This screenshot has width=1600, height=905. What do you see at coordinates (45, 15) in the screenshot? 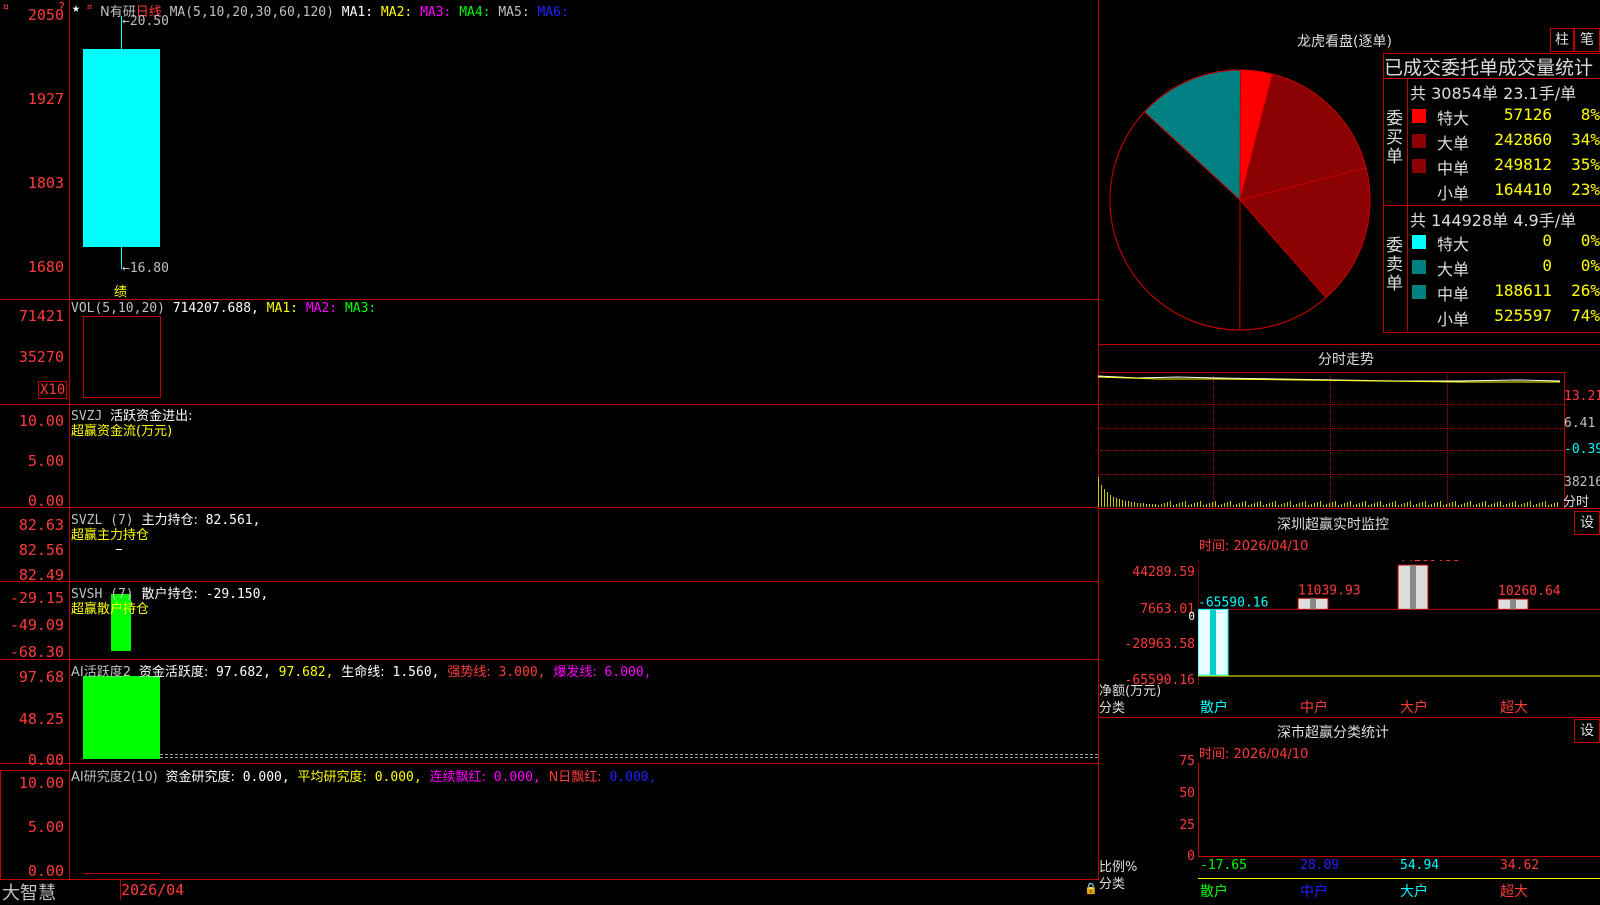
I see `price-axis-tick: 2050` at bounding box center [45, 15].